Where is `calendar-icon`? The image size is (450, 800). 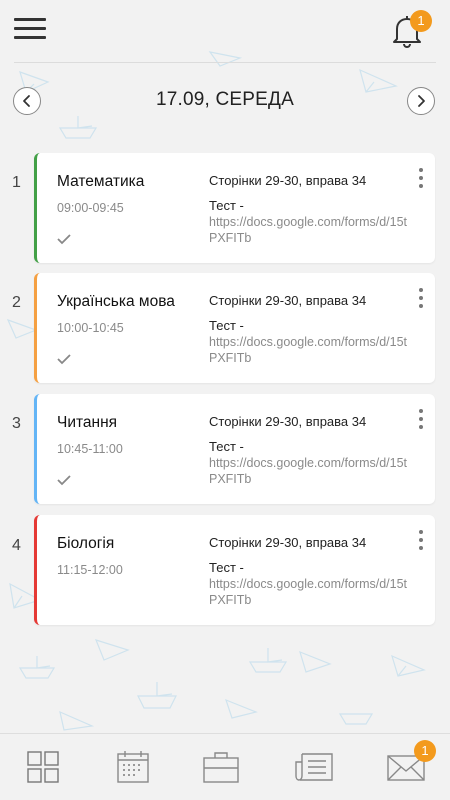
calendar-icon is located at coordinates (133, 767).